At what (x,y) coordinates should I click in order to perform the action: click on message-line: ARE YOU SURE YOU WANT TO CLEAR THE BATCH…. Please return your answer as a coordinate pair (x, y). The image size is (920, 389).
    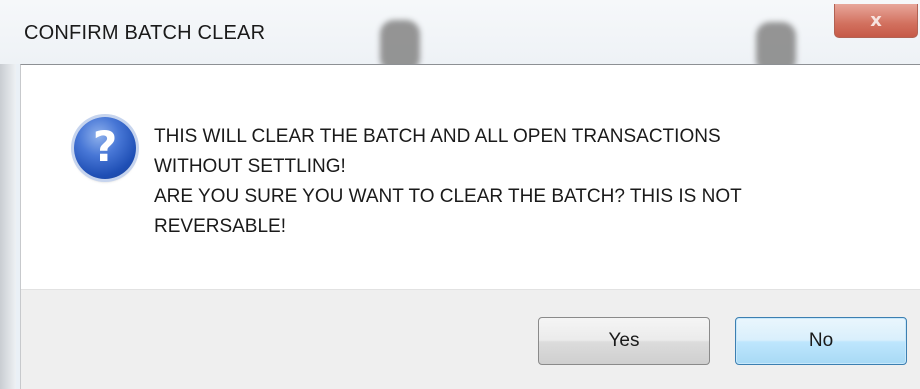
    Looking at the image, I should click on (448, 196).